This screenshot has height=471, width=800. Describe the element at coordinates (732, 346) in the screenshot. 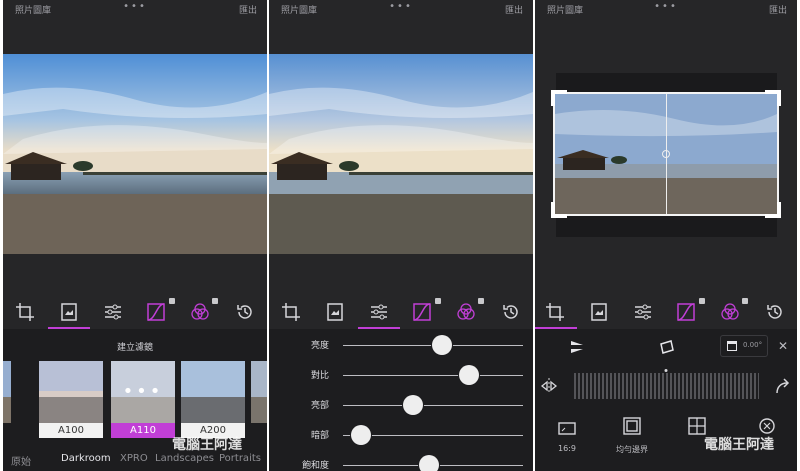

I see `perspective-icon` at that location.